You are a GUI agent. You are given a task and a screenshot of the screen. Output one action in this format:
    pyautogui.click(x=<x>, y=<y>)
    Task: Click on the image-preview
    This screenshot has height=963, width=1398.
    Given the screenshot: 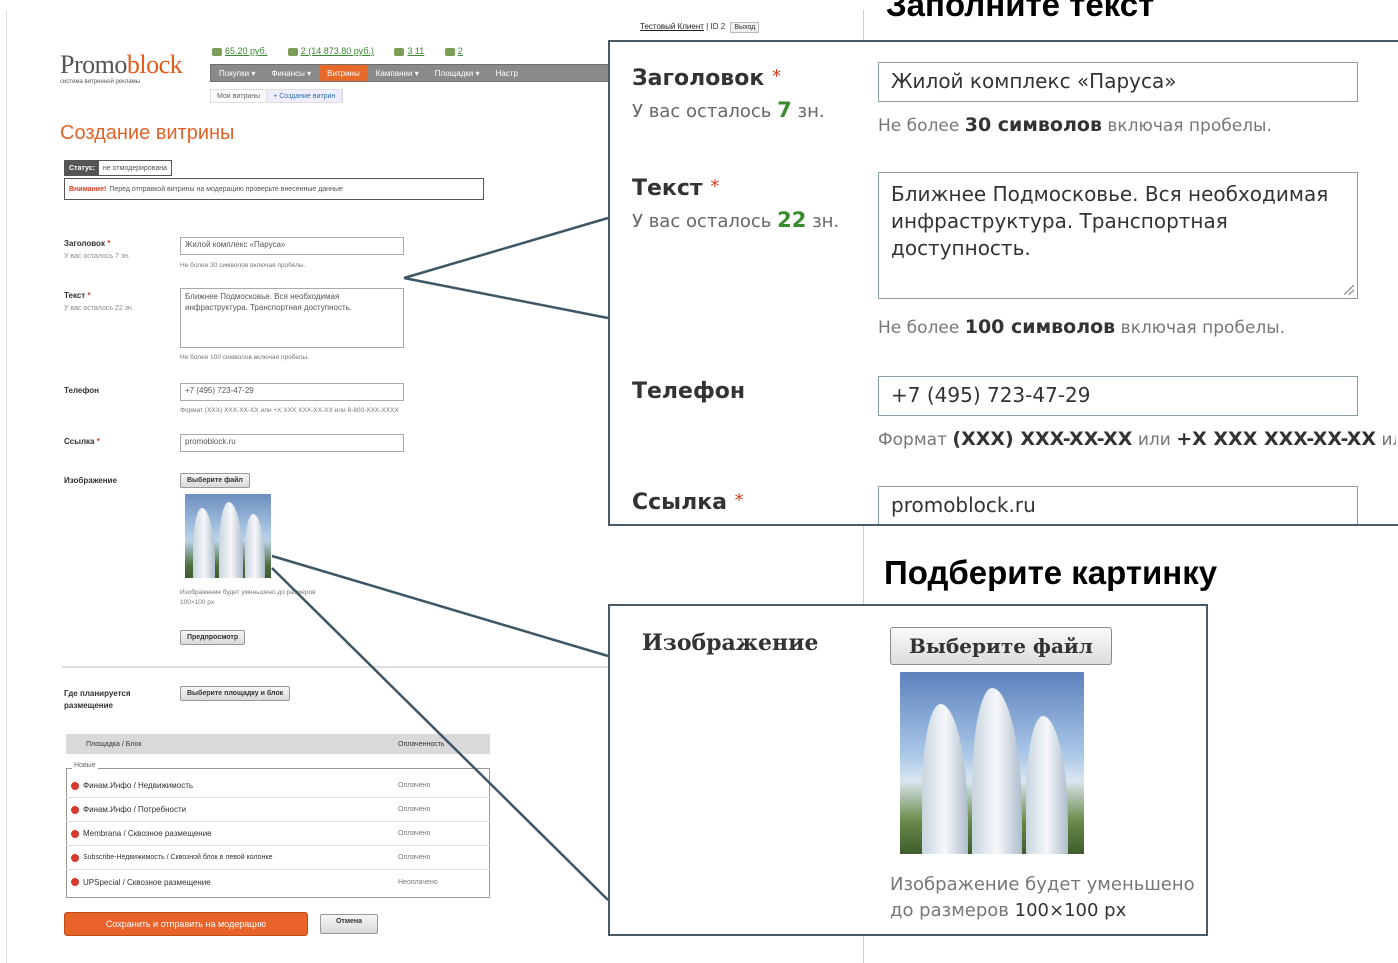 What is the action you would take?
    pyautogui.click(x=992, y=763)
    